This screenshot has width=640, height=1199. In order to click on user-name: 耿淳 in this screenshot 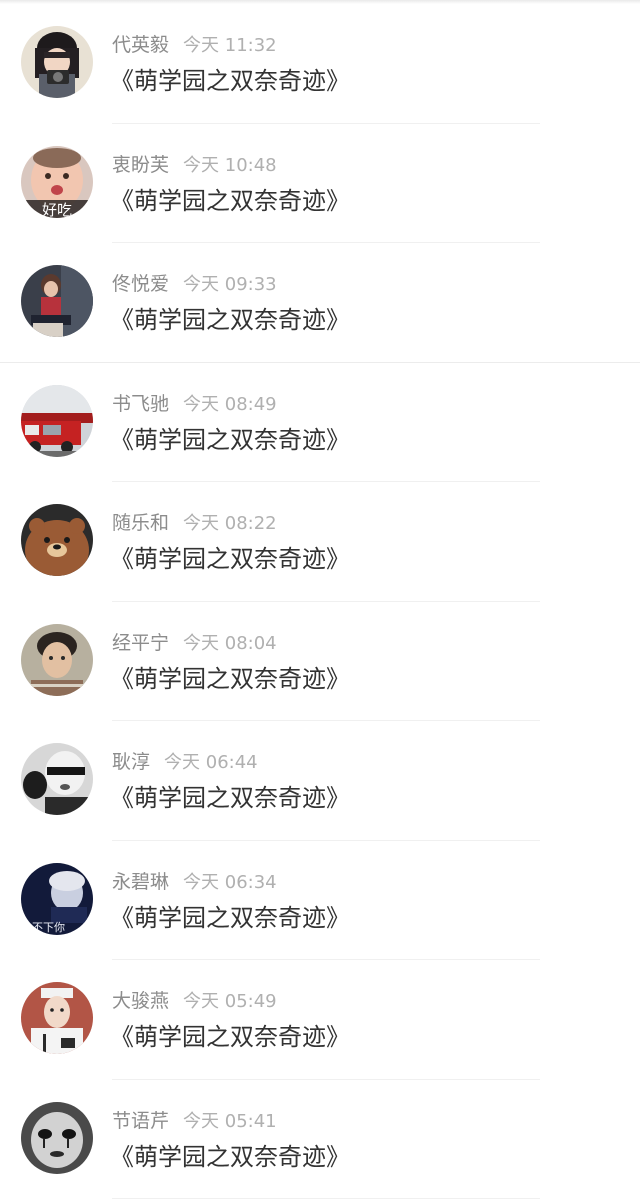, I will do `click(131, 762)`.